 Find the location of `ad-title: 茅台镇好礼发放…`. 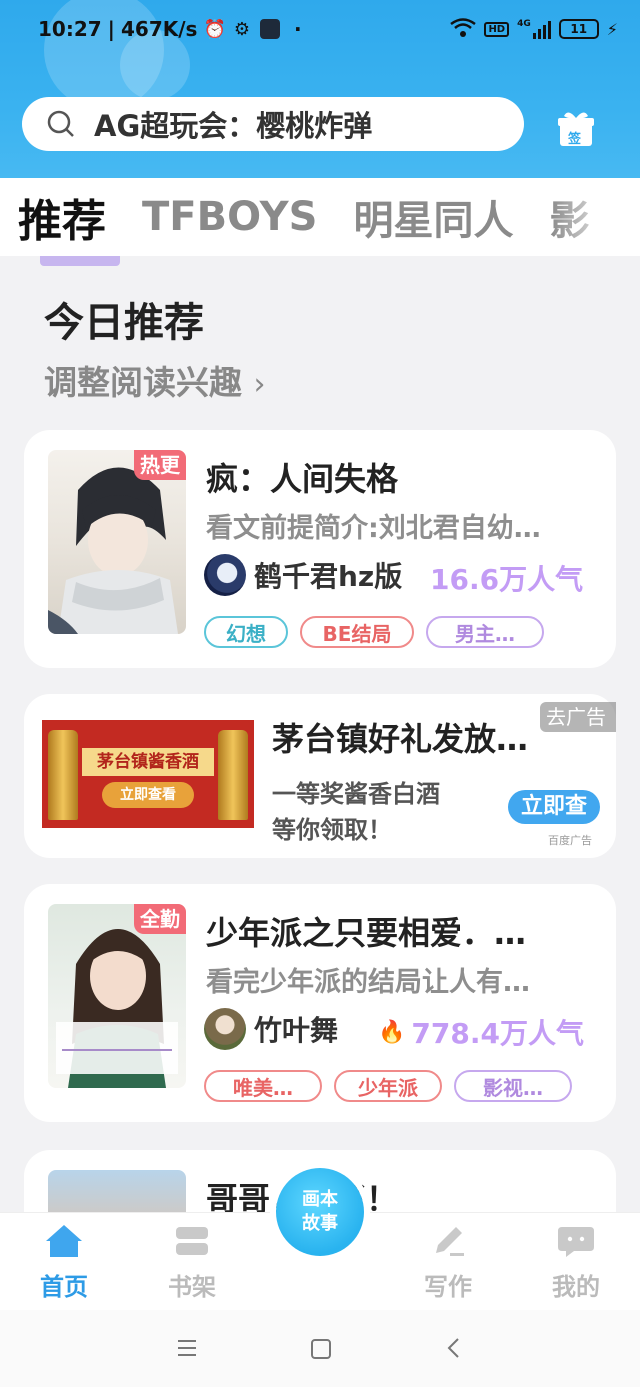

ad-title: 茅台镇好礼发放… is located at coordinates (400, 739).